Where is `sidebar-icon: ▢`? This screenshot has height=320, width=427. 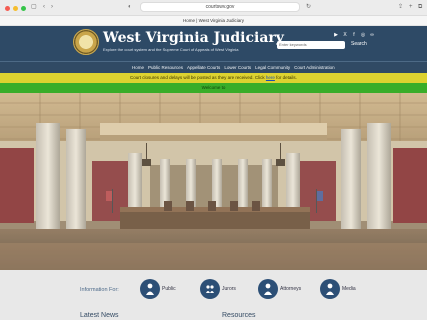
sidebar-icon: ▢ is located at coordinates (34, 7).